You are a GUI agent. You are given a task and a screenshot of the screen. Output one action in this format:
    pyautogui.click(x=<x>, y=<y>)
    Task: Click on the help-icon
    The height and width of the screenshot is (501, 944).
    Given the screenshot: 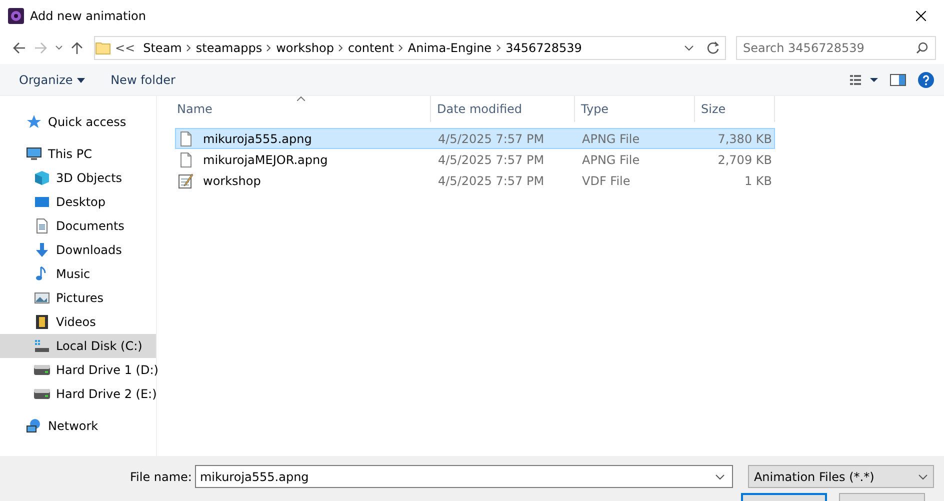 What is the action you would take?
    pyautogui.click(x=926, y=80)
    